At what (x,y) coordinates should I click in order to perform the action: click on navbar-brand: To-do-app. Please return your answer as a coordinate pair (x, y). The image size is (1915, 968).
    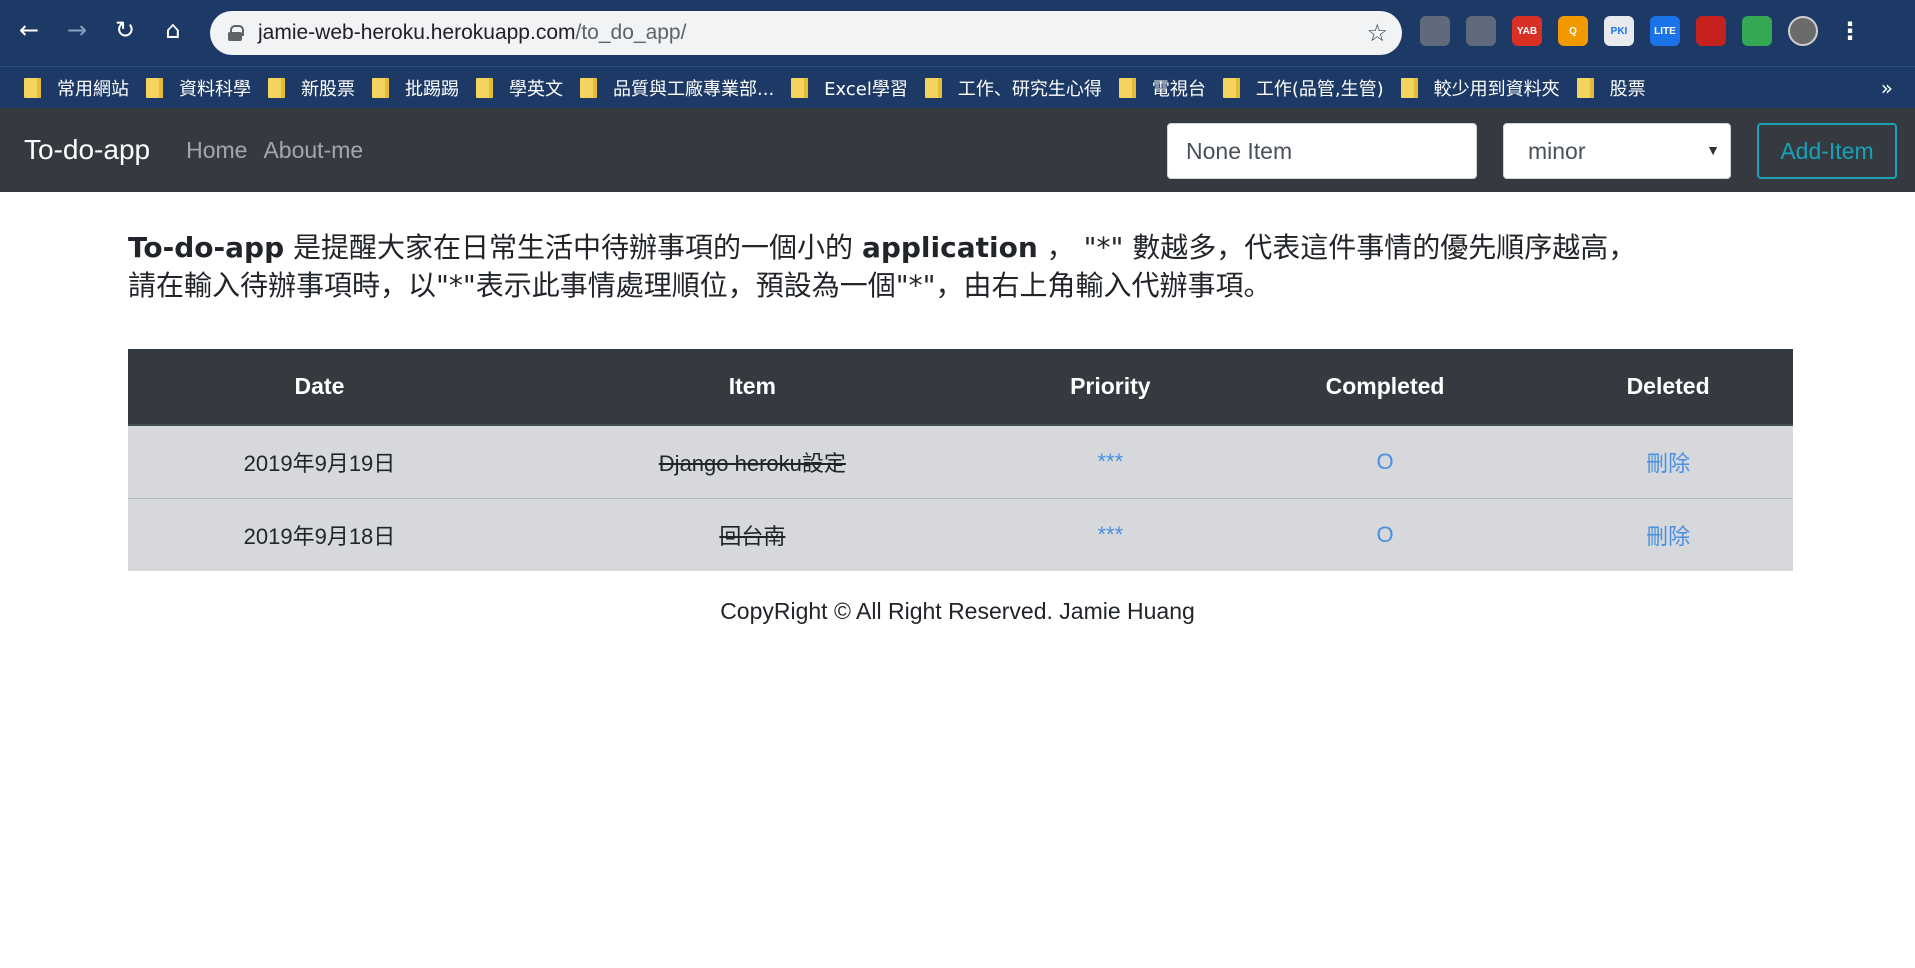
    Looking at the image, I should click on (87, 150).